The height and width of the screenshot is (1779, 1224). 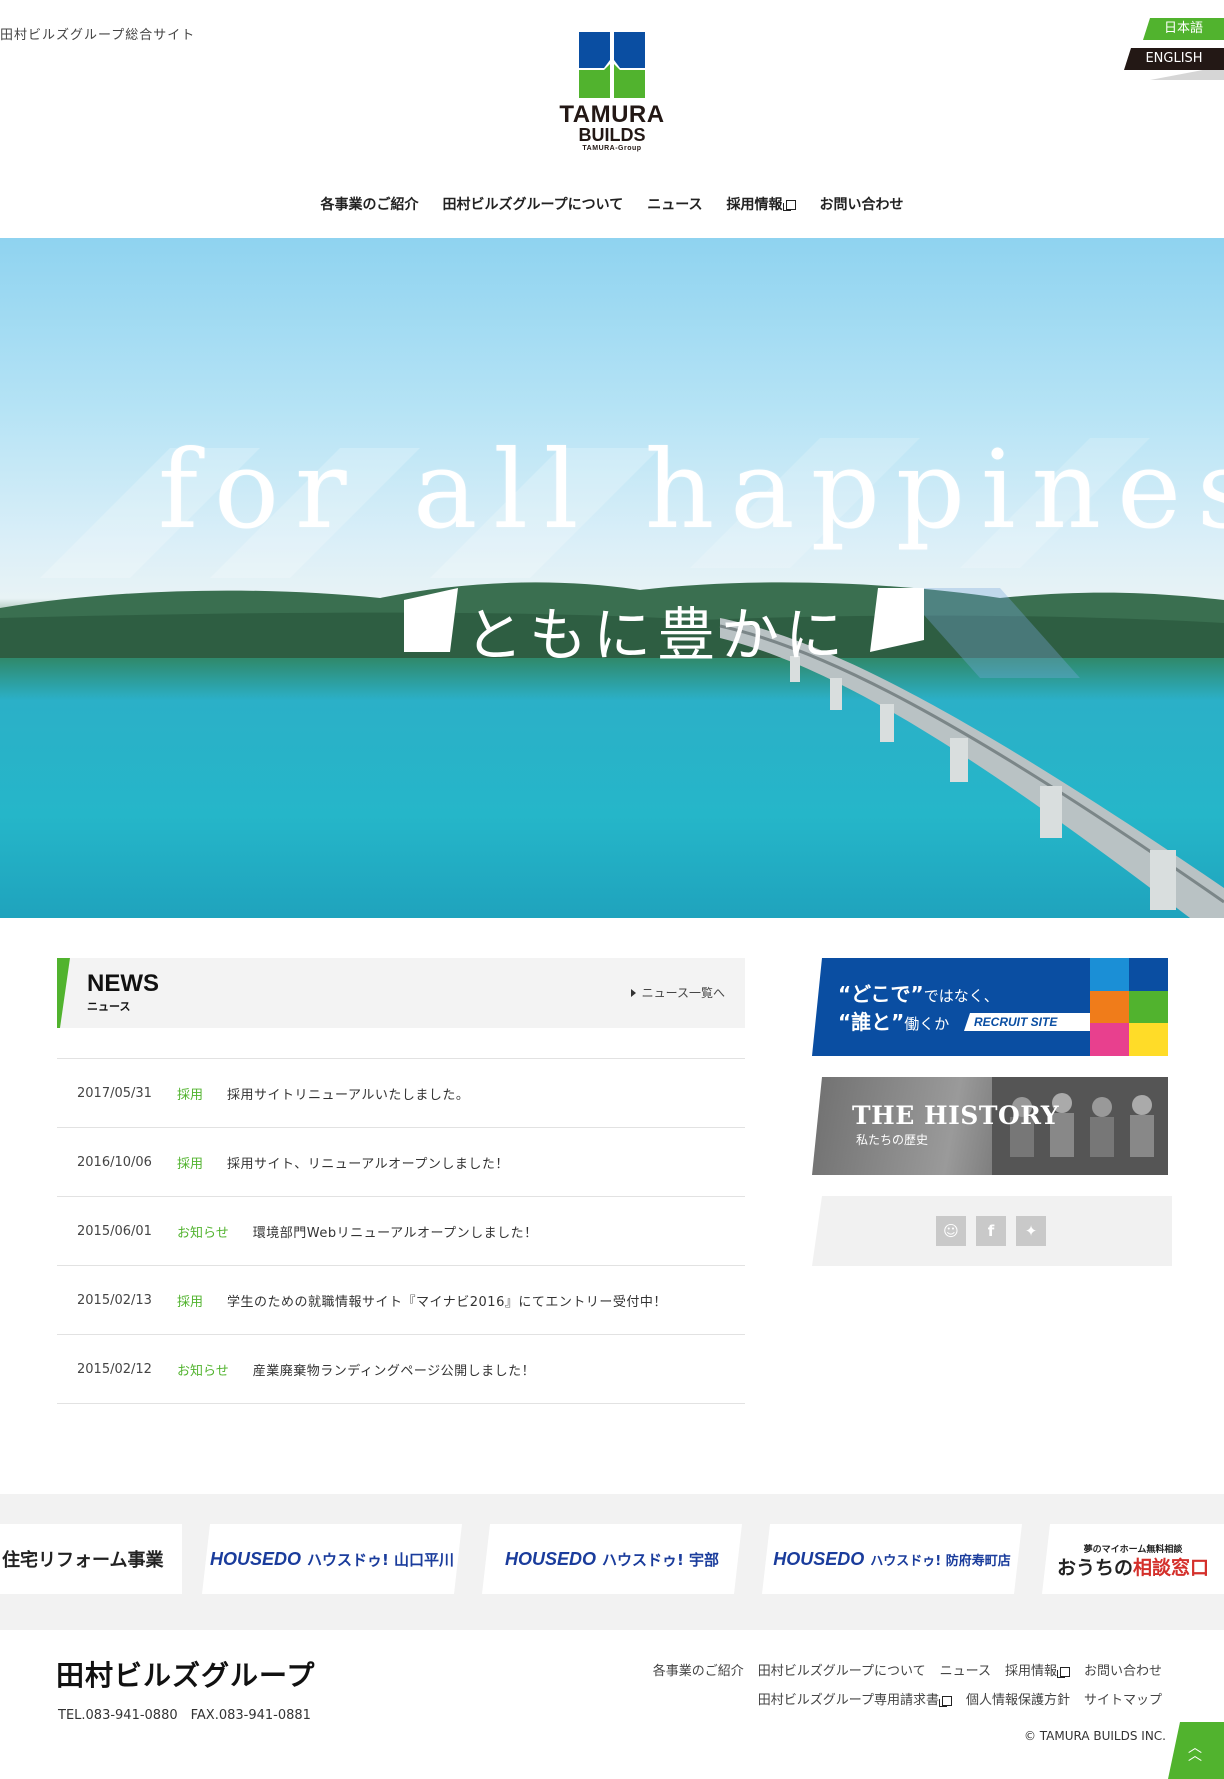 What do you see at coordinates (951, 1231) in the screenshot?
I see `blog-icon: ☺` at bounding box center [951, 1231].